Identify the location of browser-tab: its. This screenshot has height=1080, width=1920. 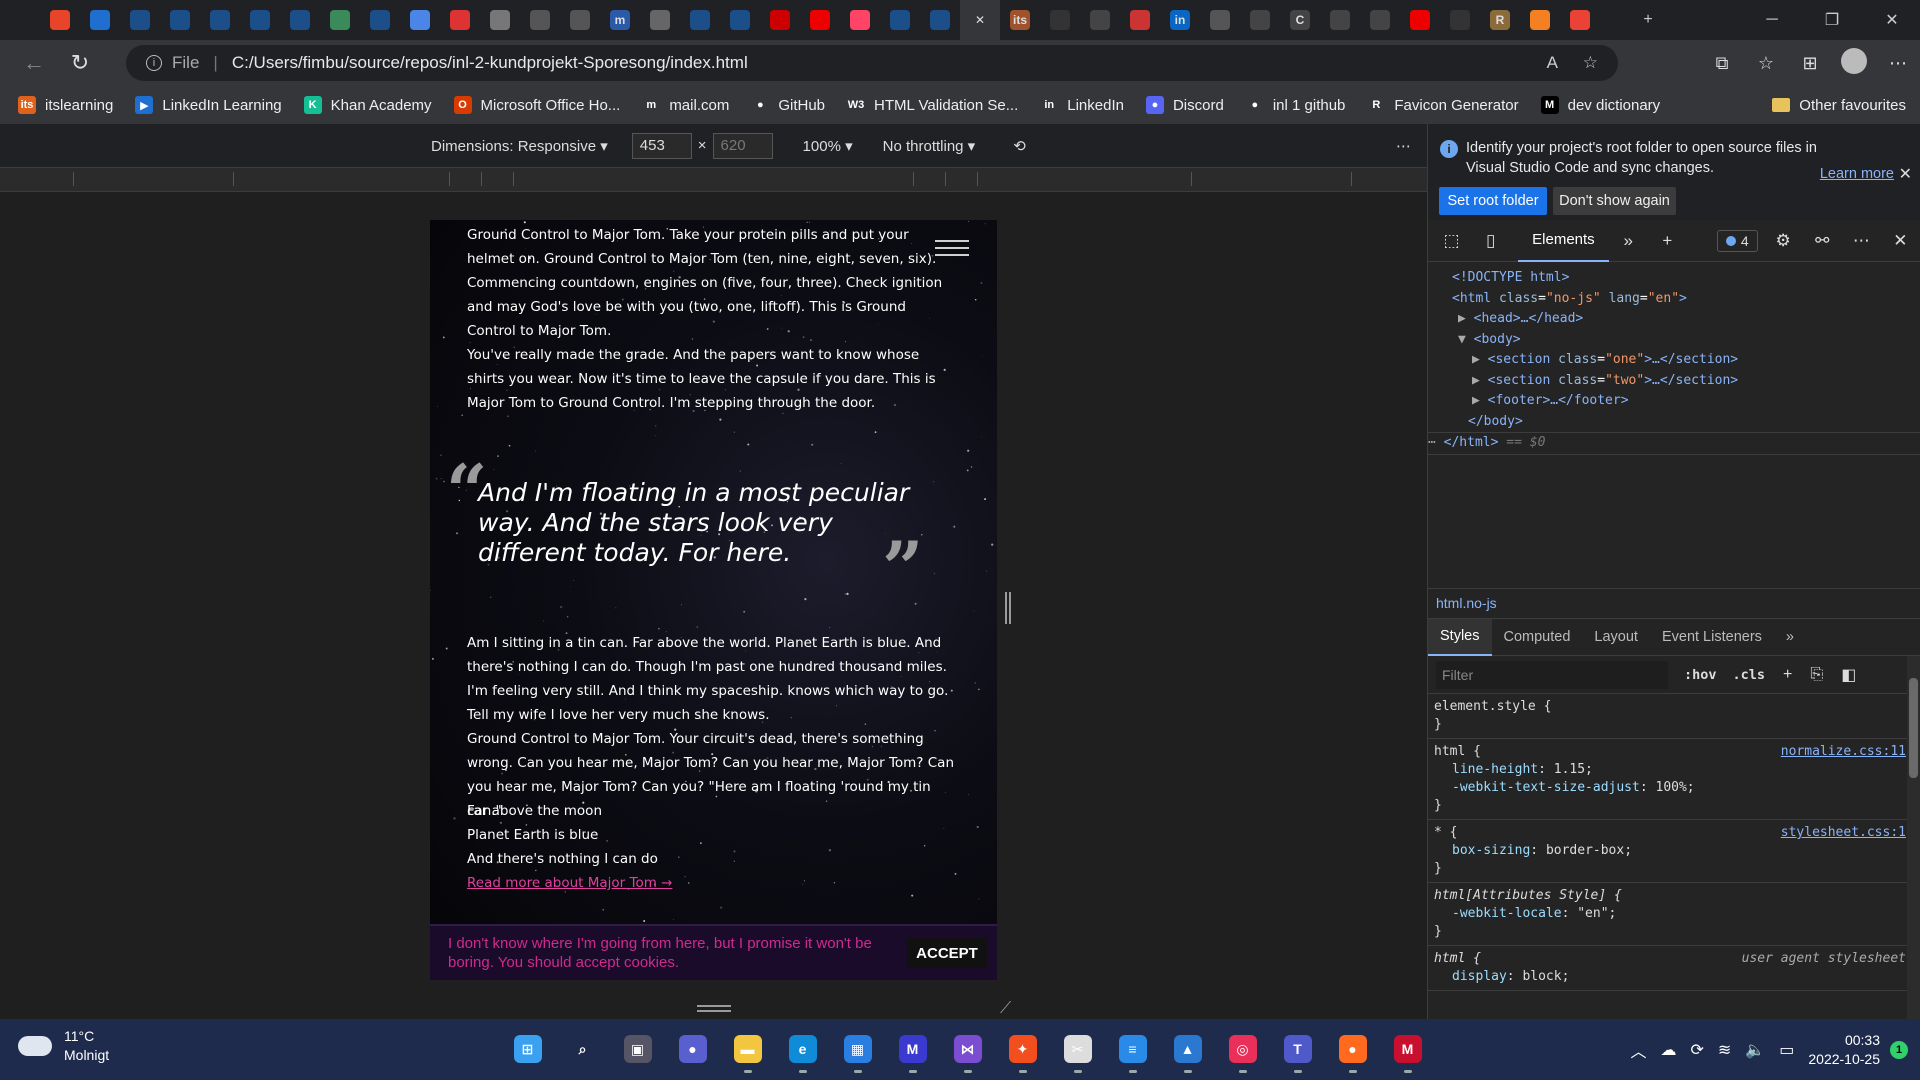
(1020, 20).